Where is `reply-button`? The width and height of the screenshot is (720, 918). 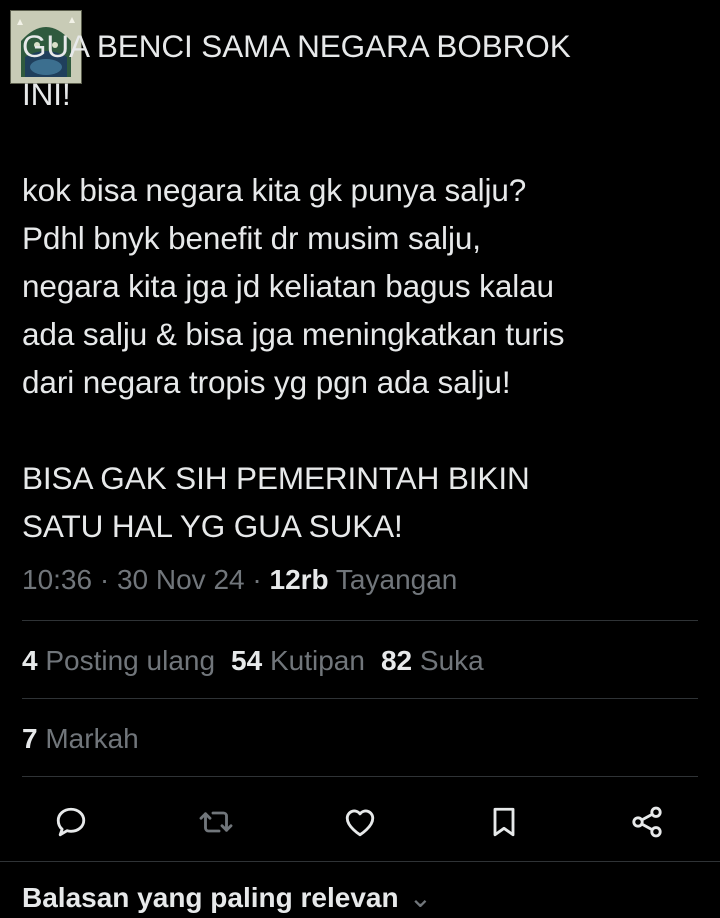
reply-button is located at coordinates (71, 822).